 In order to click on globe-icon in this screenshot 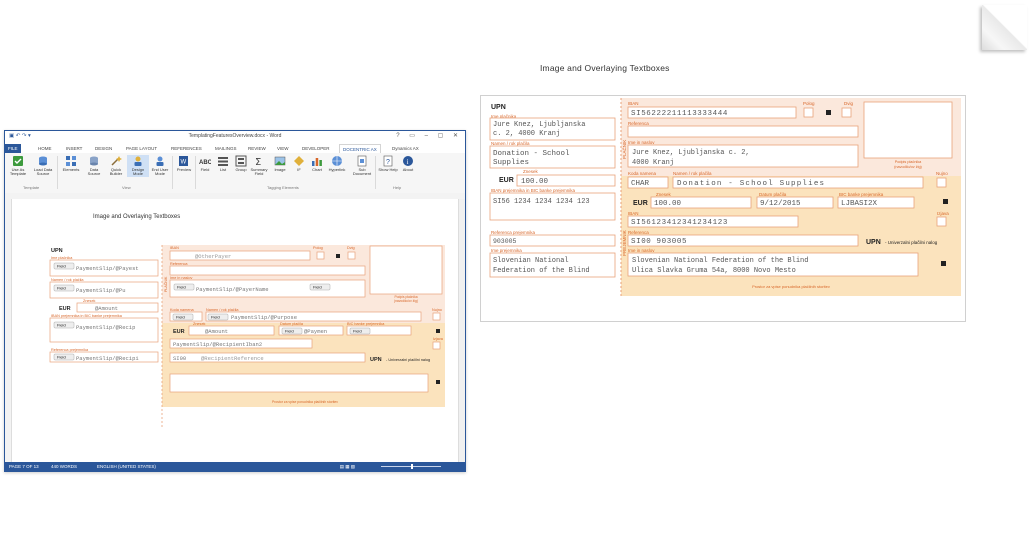, I will do `click(337, 161)`.